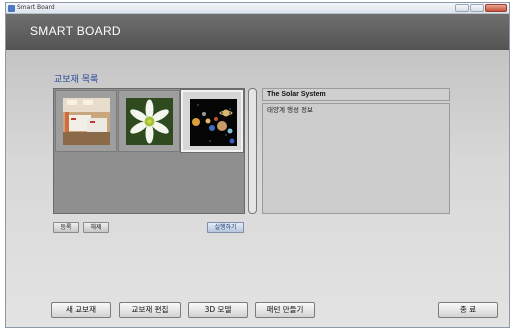 The image size is (513, 331). What do you see at coordinates (356, 94) in the screenshot?
I see `material-title: The Solar System` at bounding box center [356, 94].